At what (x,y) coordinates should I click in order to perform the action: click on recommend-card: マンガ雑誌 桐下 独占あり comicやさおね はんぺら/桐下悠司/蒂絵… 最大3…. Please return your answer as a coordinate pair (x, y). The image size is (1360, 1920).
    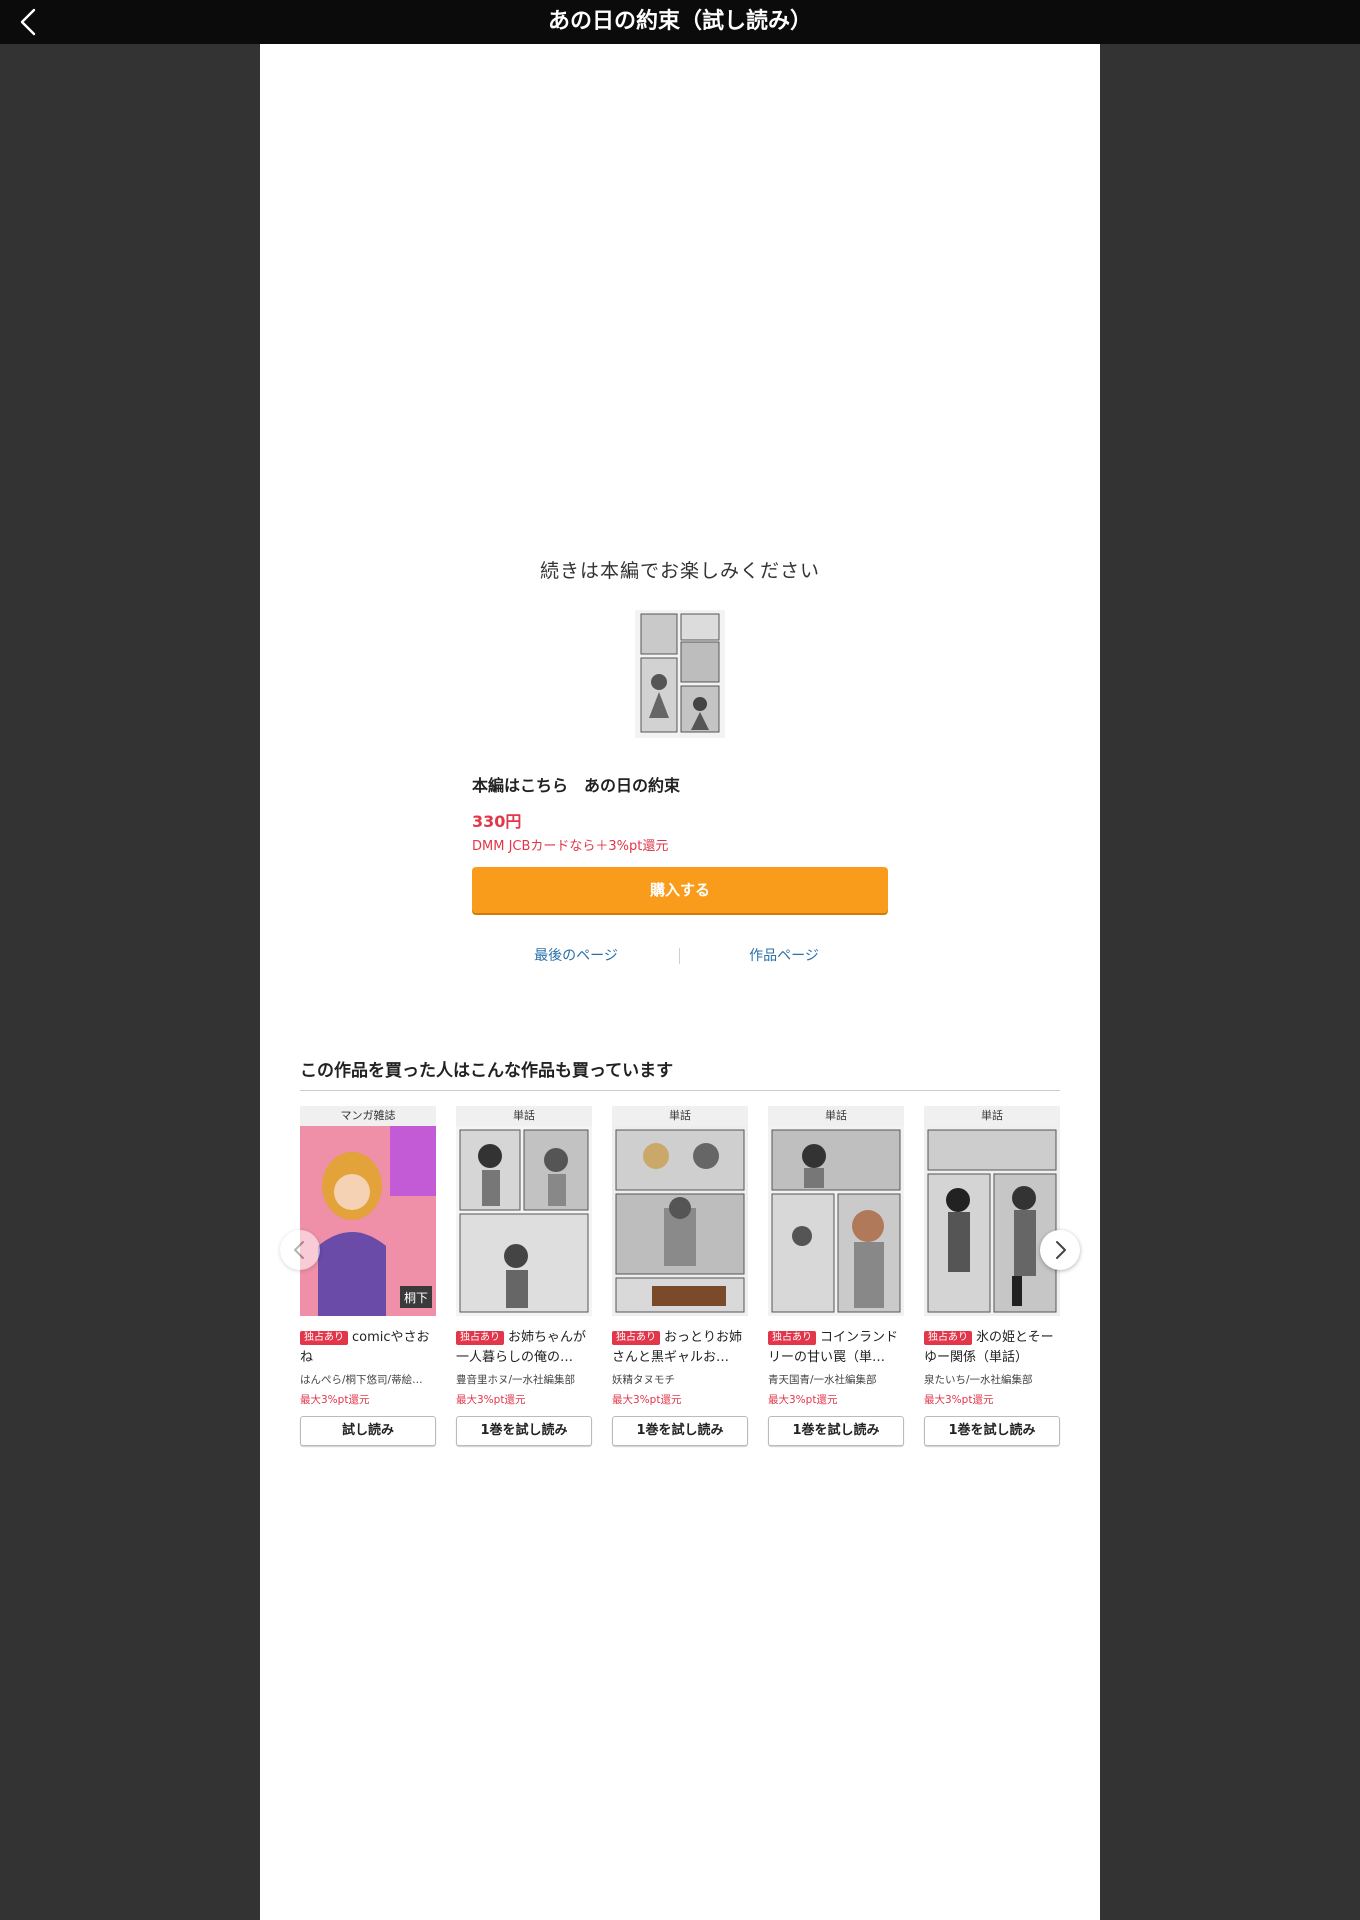
    Looking at the image, I should click on (368, 1281).